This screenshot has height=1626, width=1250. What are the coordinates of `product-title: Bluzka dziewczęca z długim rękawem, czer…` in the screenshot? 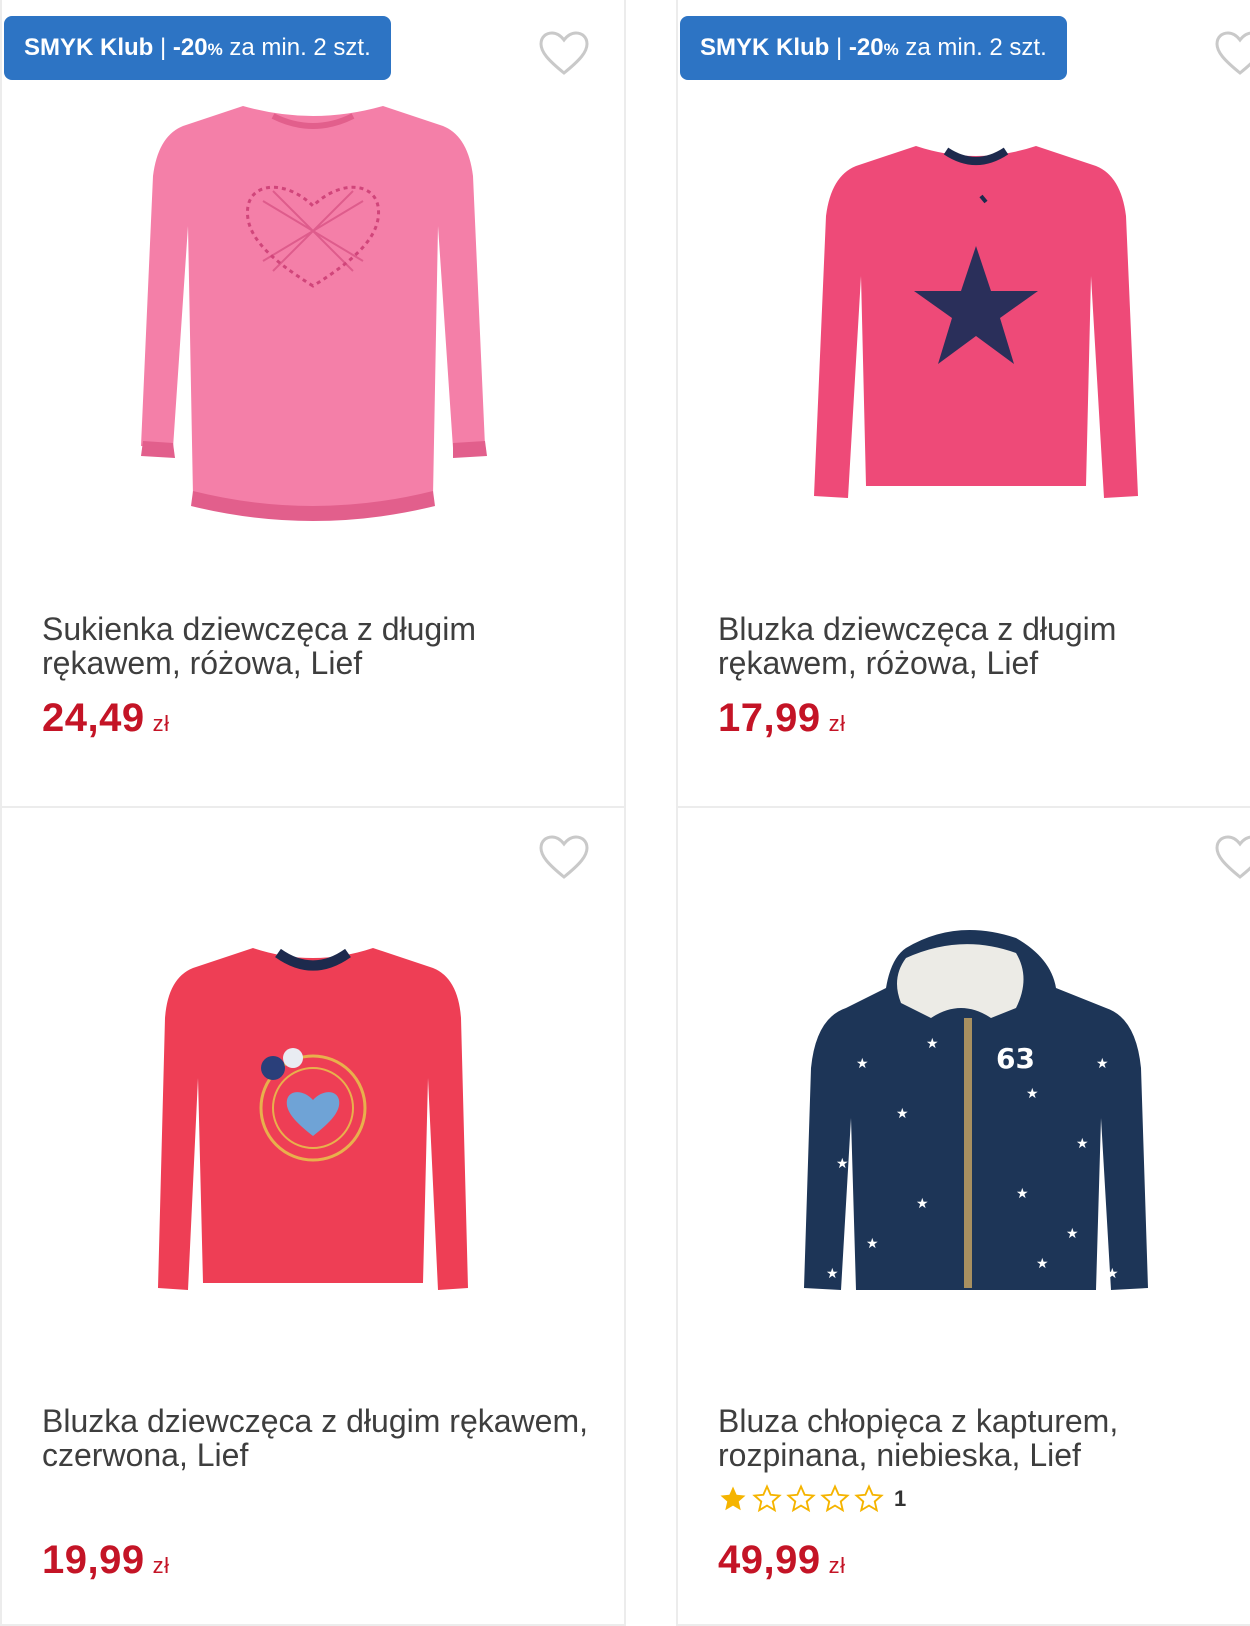 It's located at (318, 1438).